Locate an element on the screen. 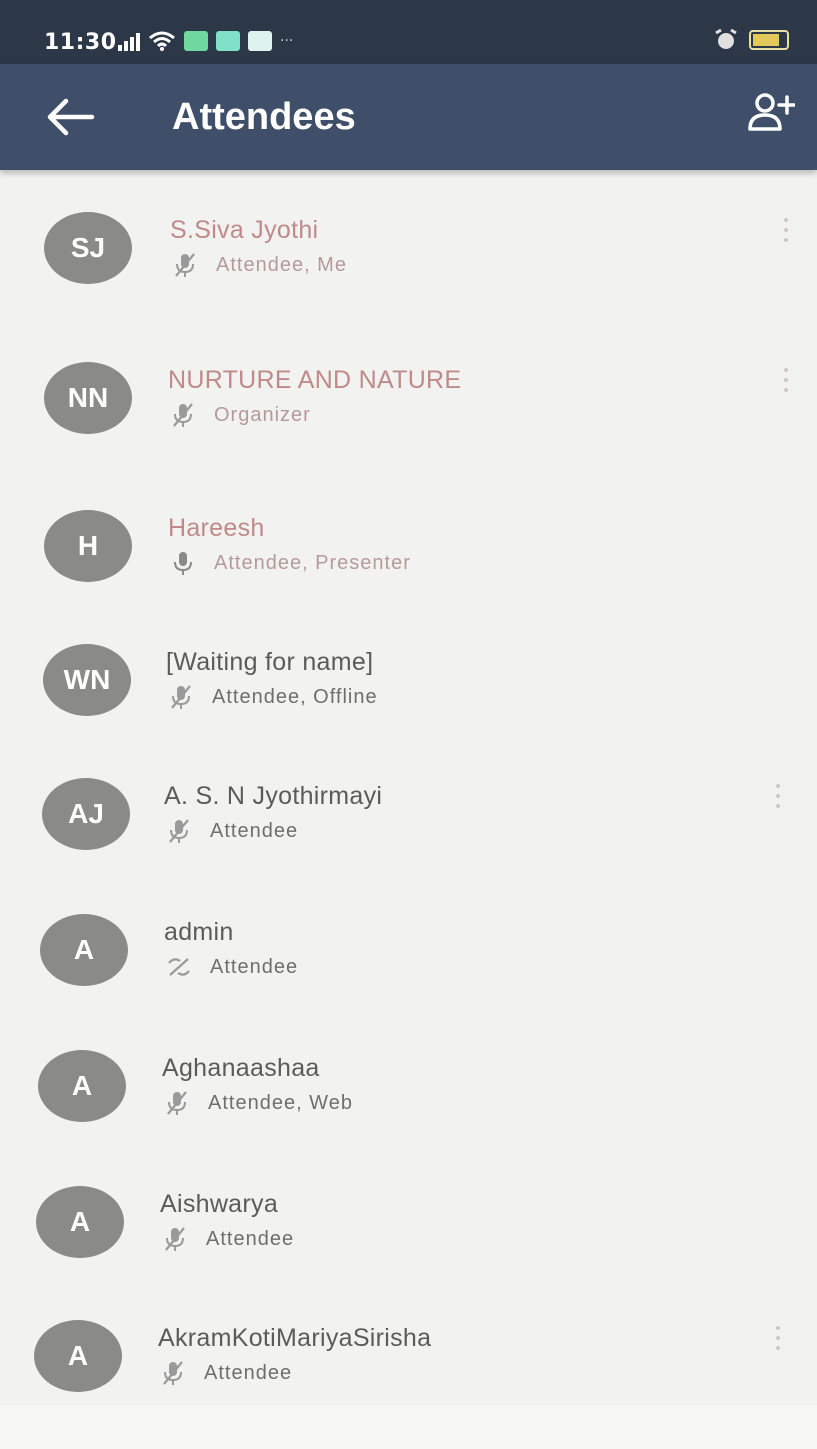 The image size is (817, 1449). attendee-name: NURTURE AND NATURE is located at coordinates (315, 380).